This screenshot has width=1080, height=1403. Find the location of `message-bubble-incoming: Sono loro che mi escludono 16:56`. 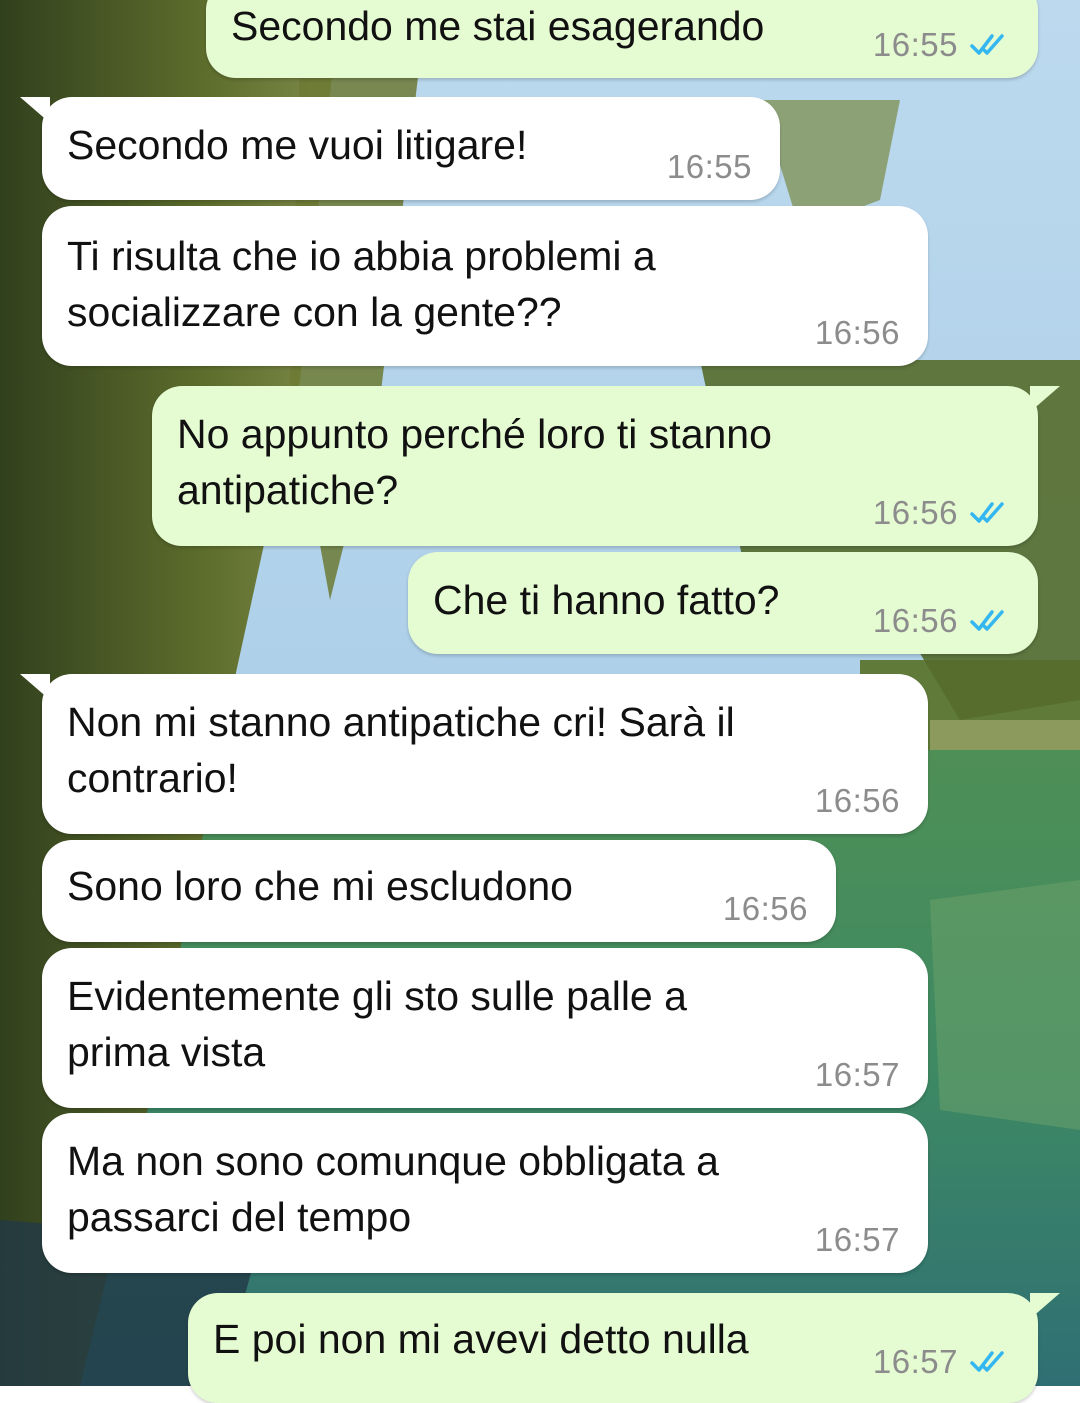

message-bubble-incoming: Sono loro che mi escludono 16:56 is located at coordinates (439, 891).